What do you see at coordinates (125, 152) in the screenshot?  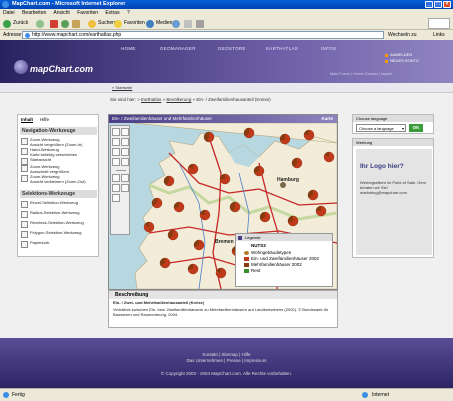 I see `map-info-button` at bounding box center [125, 152].